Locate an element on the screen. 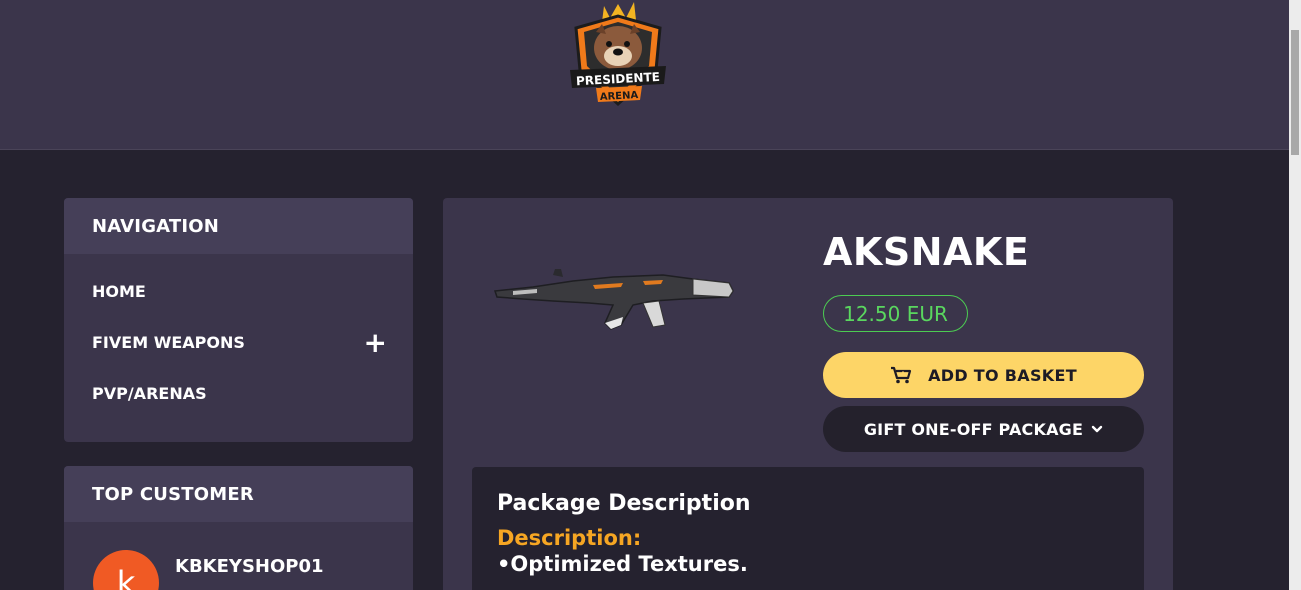 The width and height of the screenshot is (1301, 590). description-line: •Optimized Textures. is located at coordinates (622, 564).